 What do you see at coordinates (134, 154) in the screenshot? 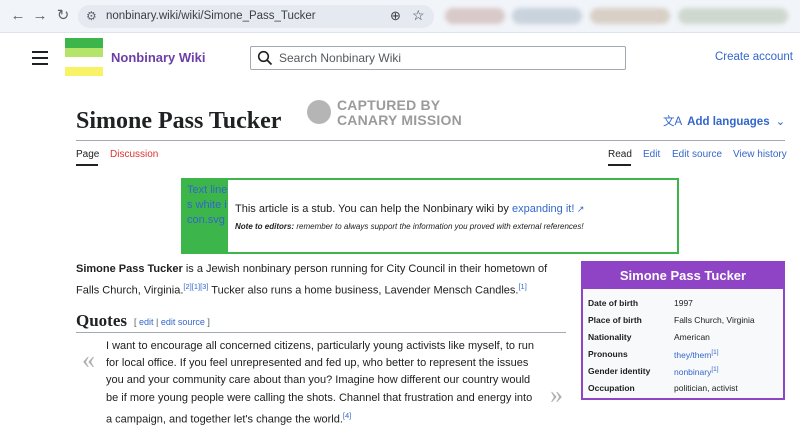
I see `tab-discussion: Discussion` at bounding box center [134, 154].